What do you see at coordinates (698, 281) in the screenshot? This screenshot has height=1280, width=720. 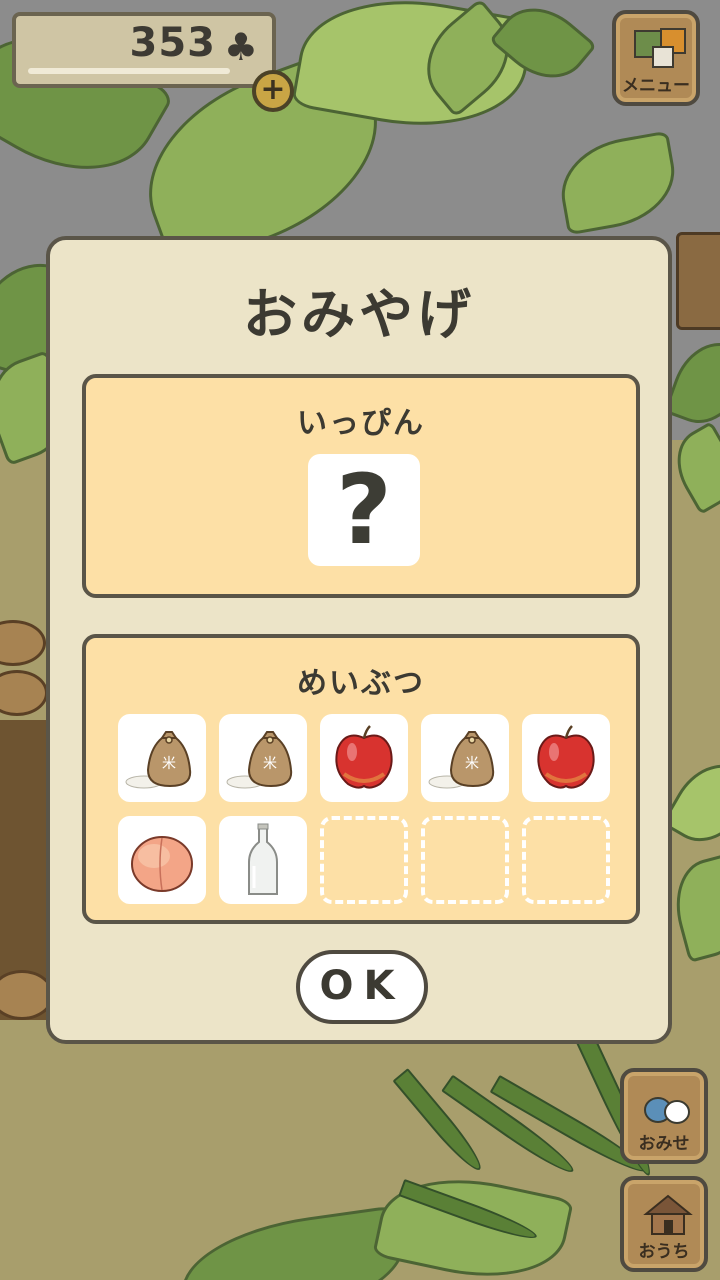 I see `wooden-fence` at bounding box center [698, 281].